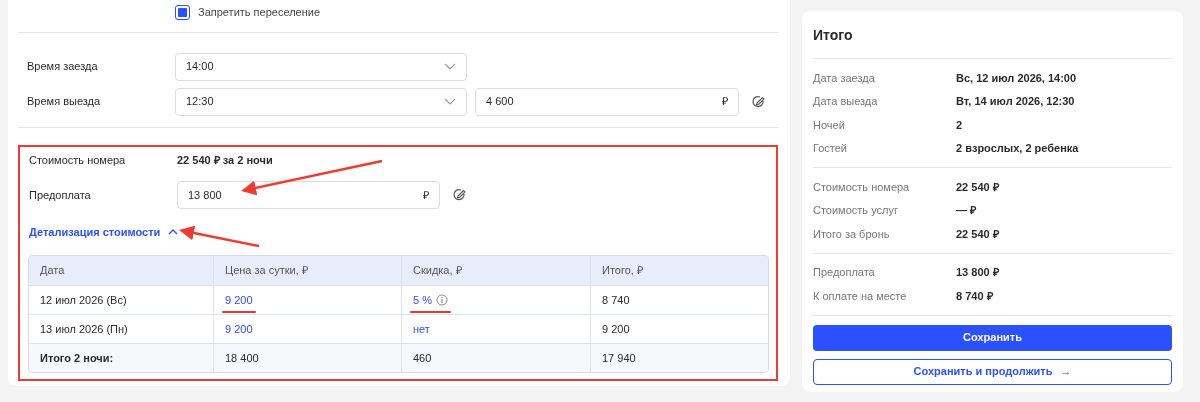 This screenshot has width=1200, height=402. Describe the element at coordinates (862, 187) in the screenshot. I see `summary-label: Стоимость номера` at that location.